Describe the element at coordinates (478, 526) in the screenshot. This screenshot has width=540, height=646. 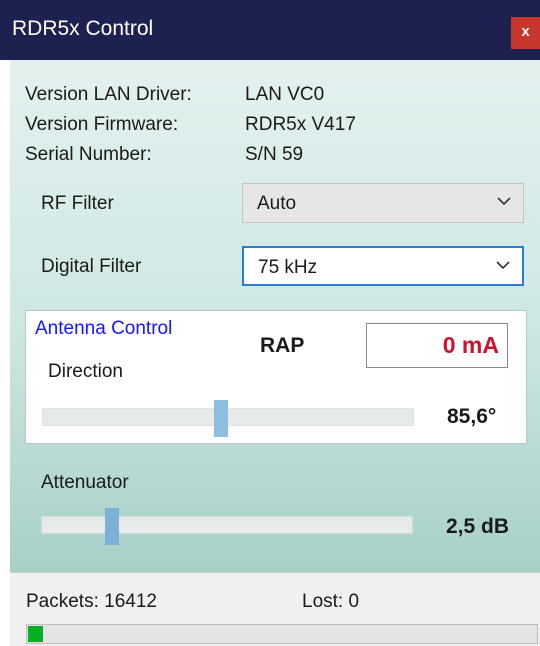
I see `attenuator-value: 2,5 dB` at that location.